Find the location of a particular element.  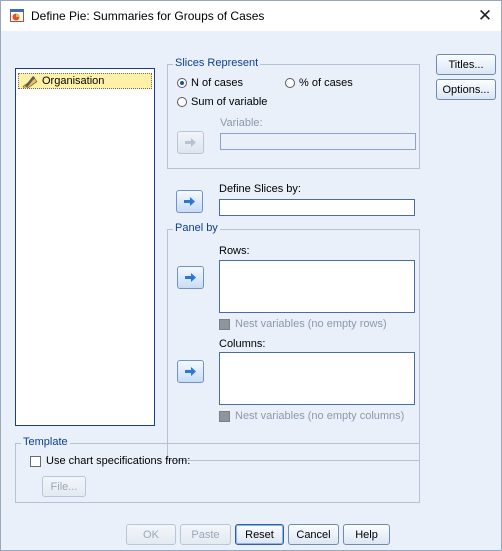

move-to-variable-button is located at coordinates (190, 142).